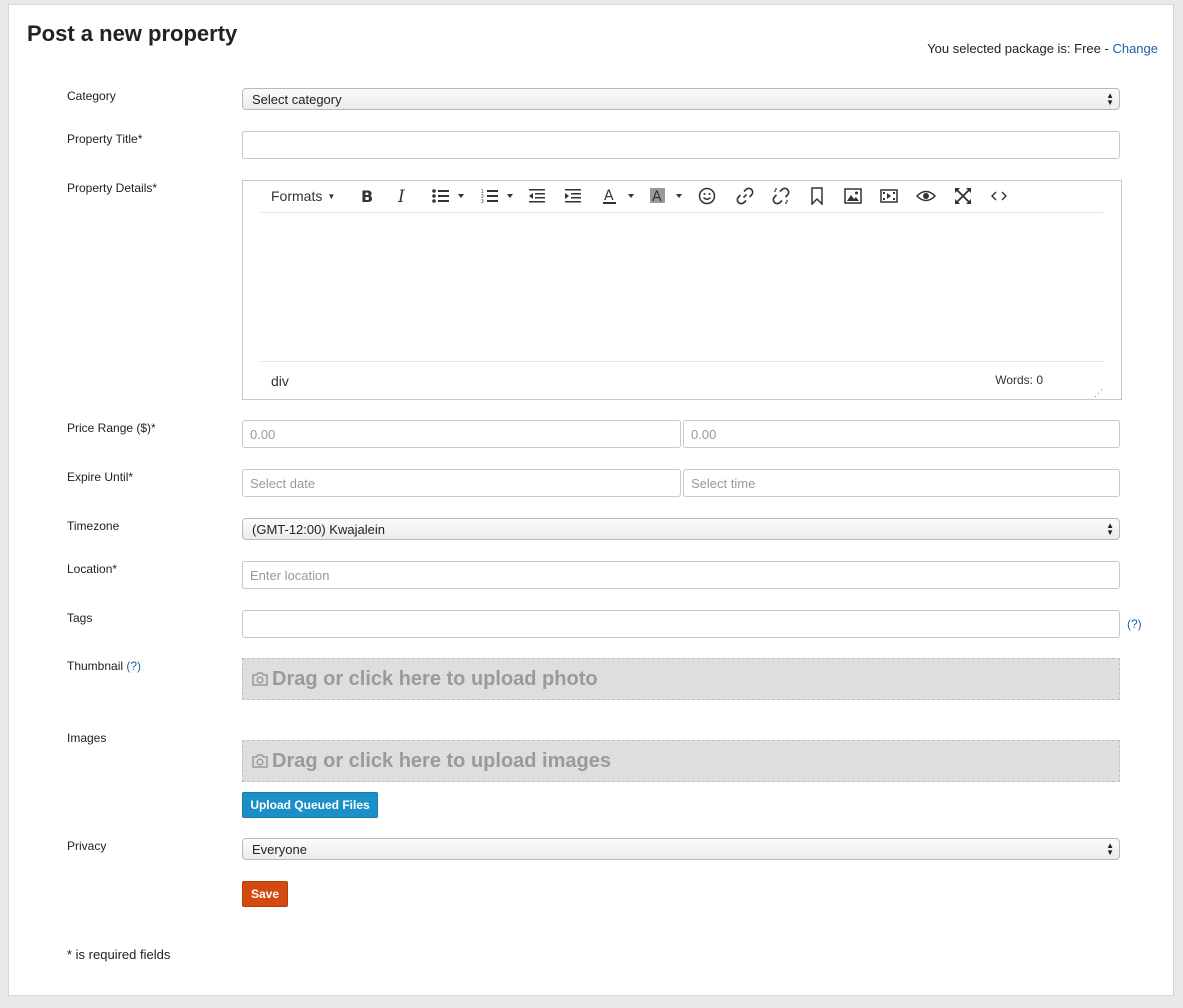 The height and width of the screenshot is (1008, 1183). What do you see at coordinates (87, 846) in the screenshot?
I see `privacy-label: Privacy` at bounding box center [87, 846].